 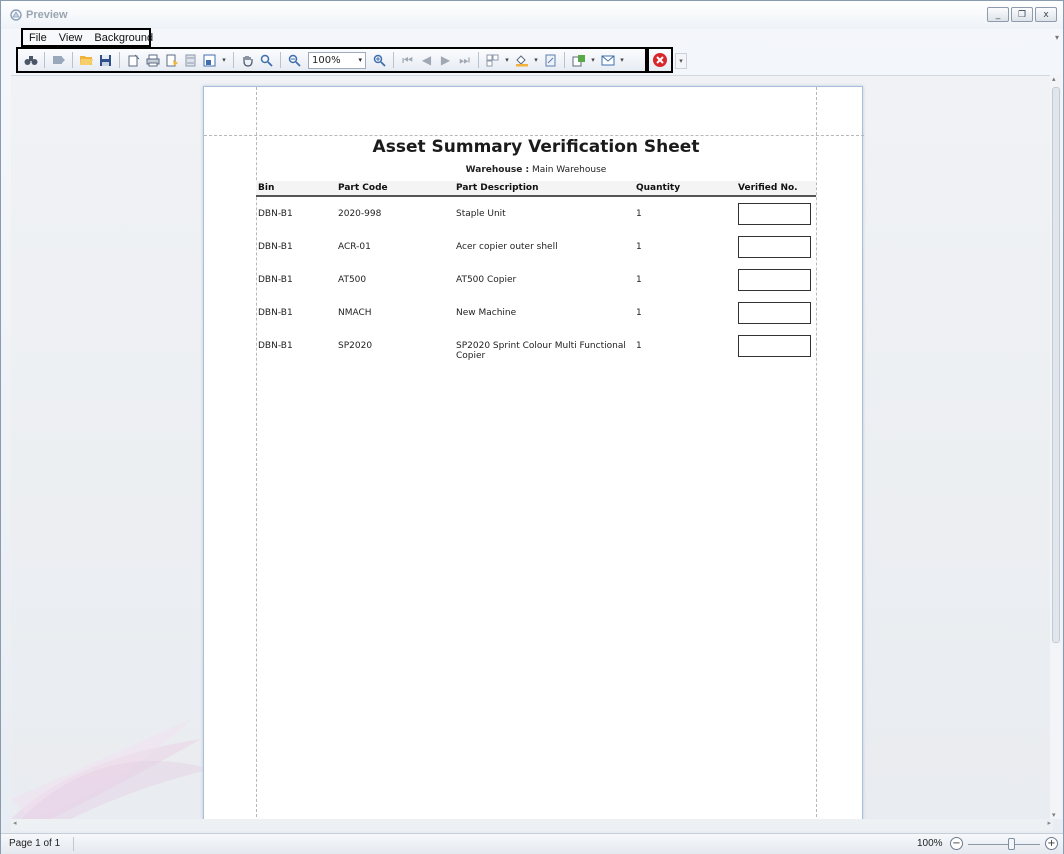 What do you see at coordinates (275, 280) in the screenshot?
I see `cell-bin: DBN-B1` at bounding box center [275, 280].